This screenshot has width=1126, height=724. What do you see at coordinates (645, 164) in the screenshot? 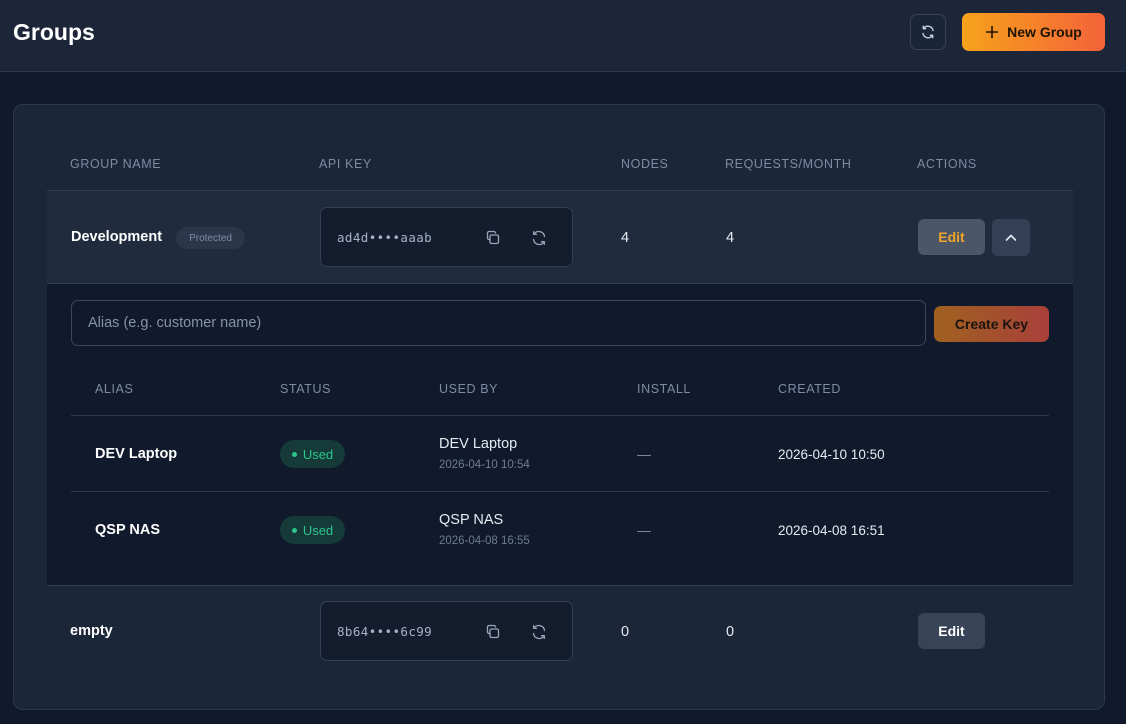
I see `column-header-nodes: NODES` at bounding box center [645, 164].